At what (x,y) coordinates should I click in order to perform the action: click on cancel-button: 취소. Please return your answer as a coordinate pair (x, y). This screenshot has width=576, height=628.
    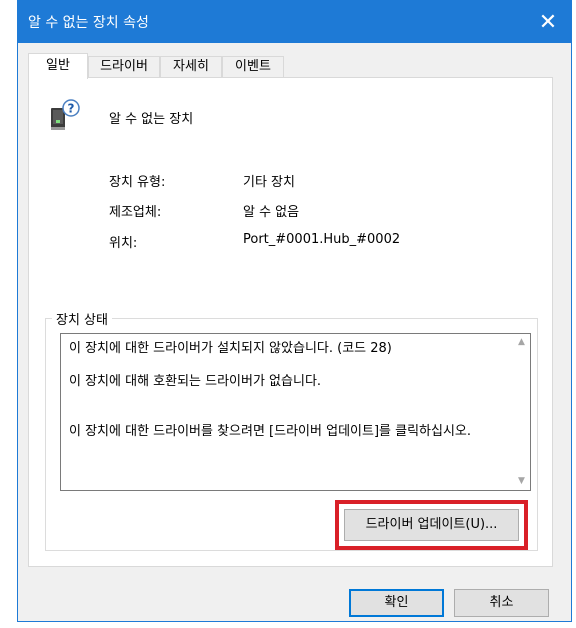
    Looking at the image, I should click on (501, 603).